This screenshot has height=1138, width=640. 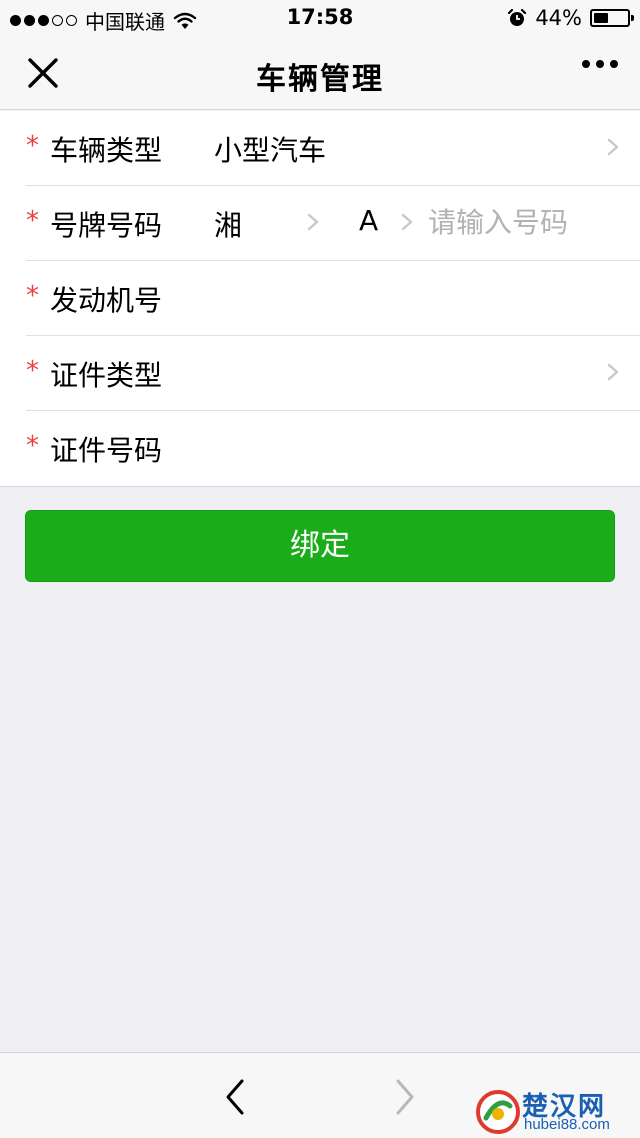 I want to click on id-type-row: * 证件类型, so click(x=333, y=373).